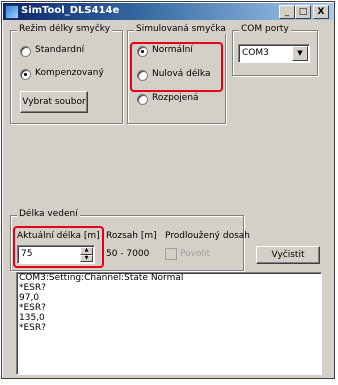 Image resolution: width=338 pixels, height=385 pixels. I want to click on com-port-value: COM3, so click(255, 53).